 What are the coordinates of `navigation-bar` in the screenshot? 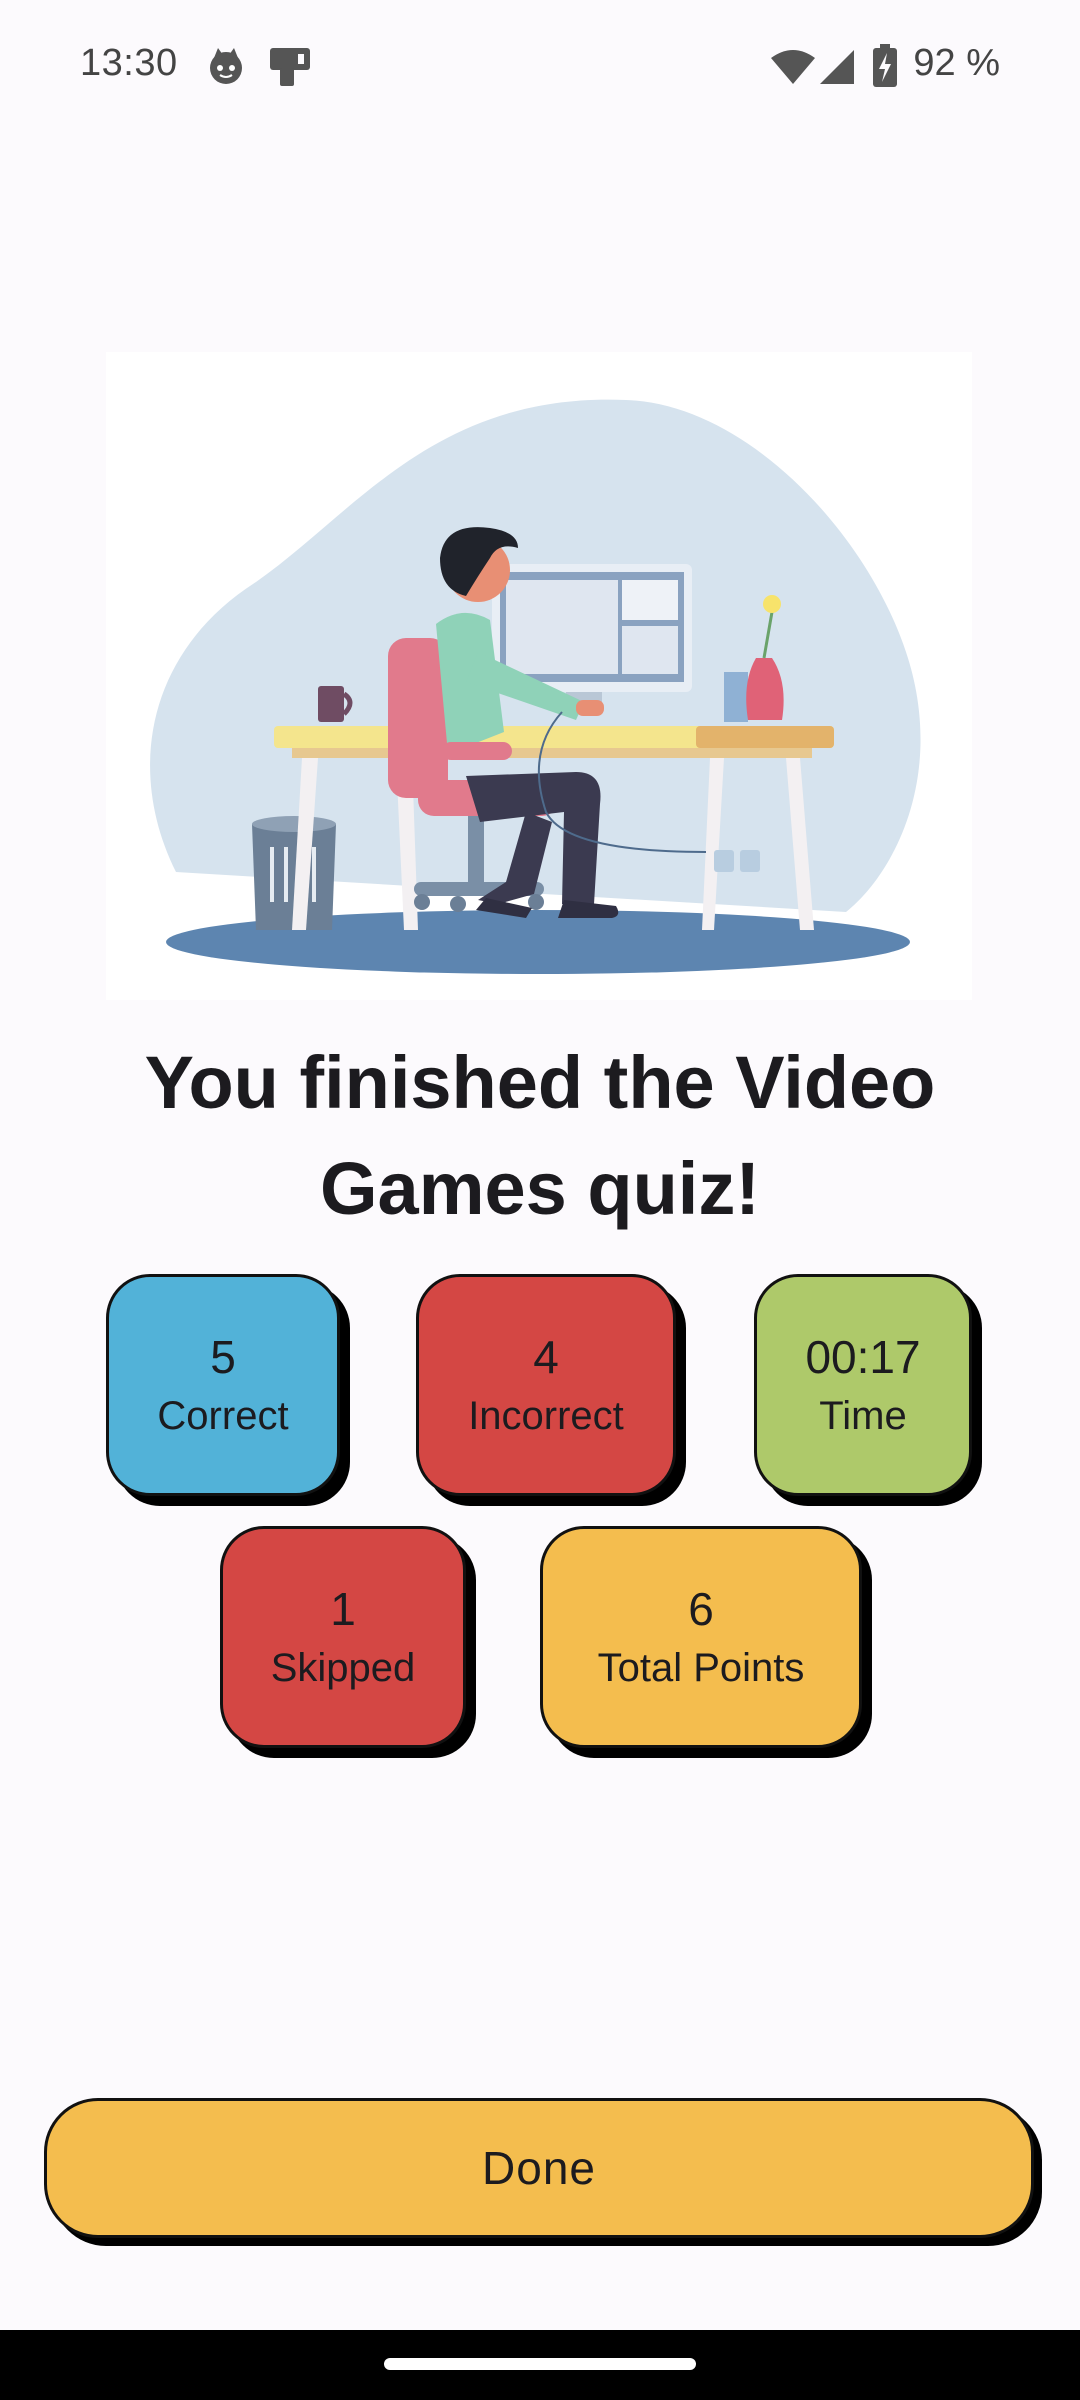 It's located at (540, 2365).